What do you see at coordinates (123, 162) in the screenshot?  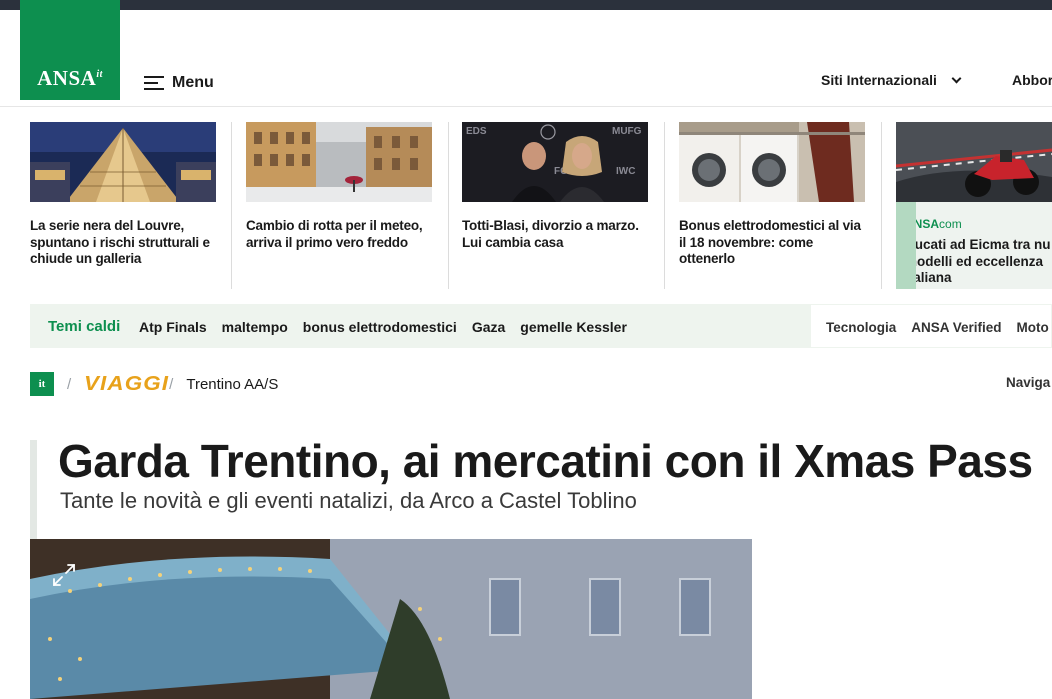 I see `louvre-thumbnail` at bounding box center [123, 162].